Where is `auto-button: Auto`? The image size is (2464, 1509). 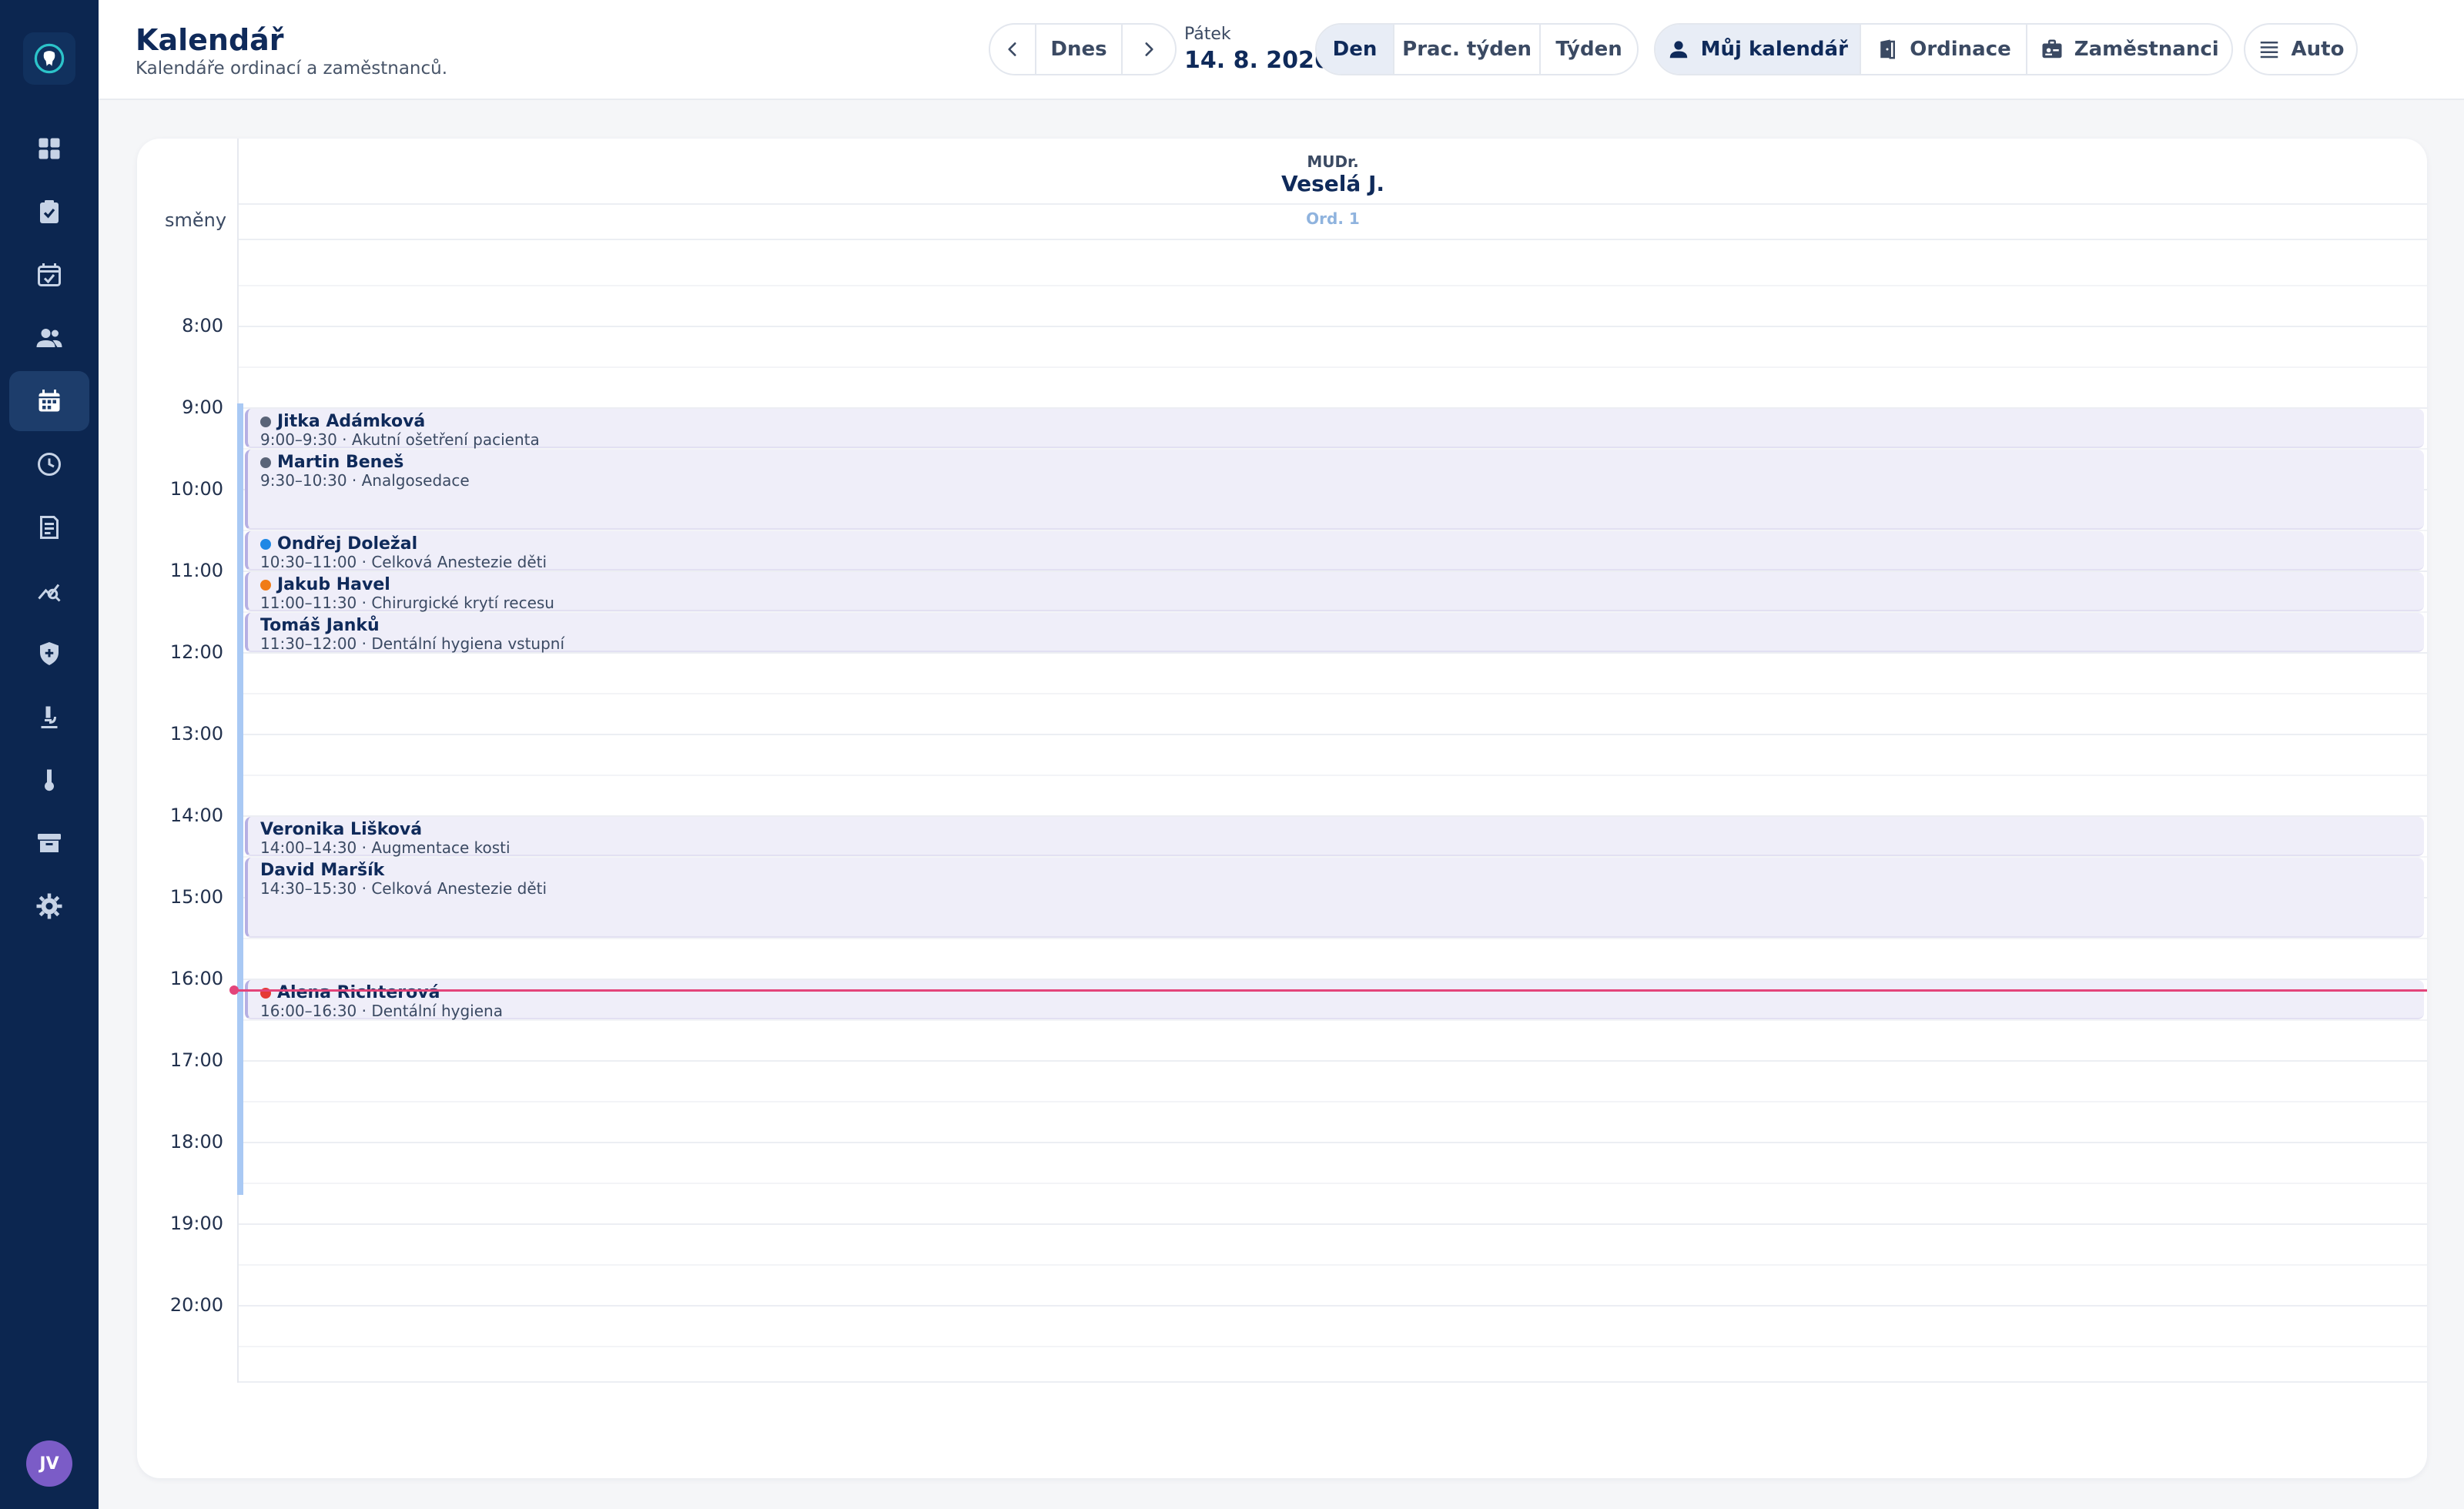
auto-button: Auto is located at coordinates (2300, 49).